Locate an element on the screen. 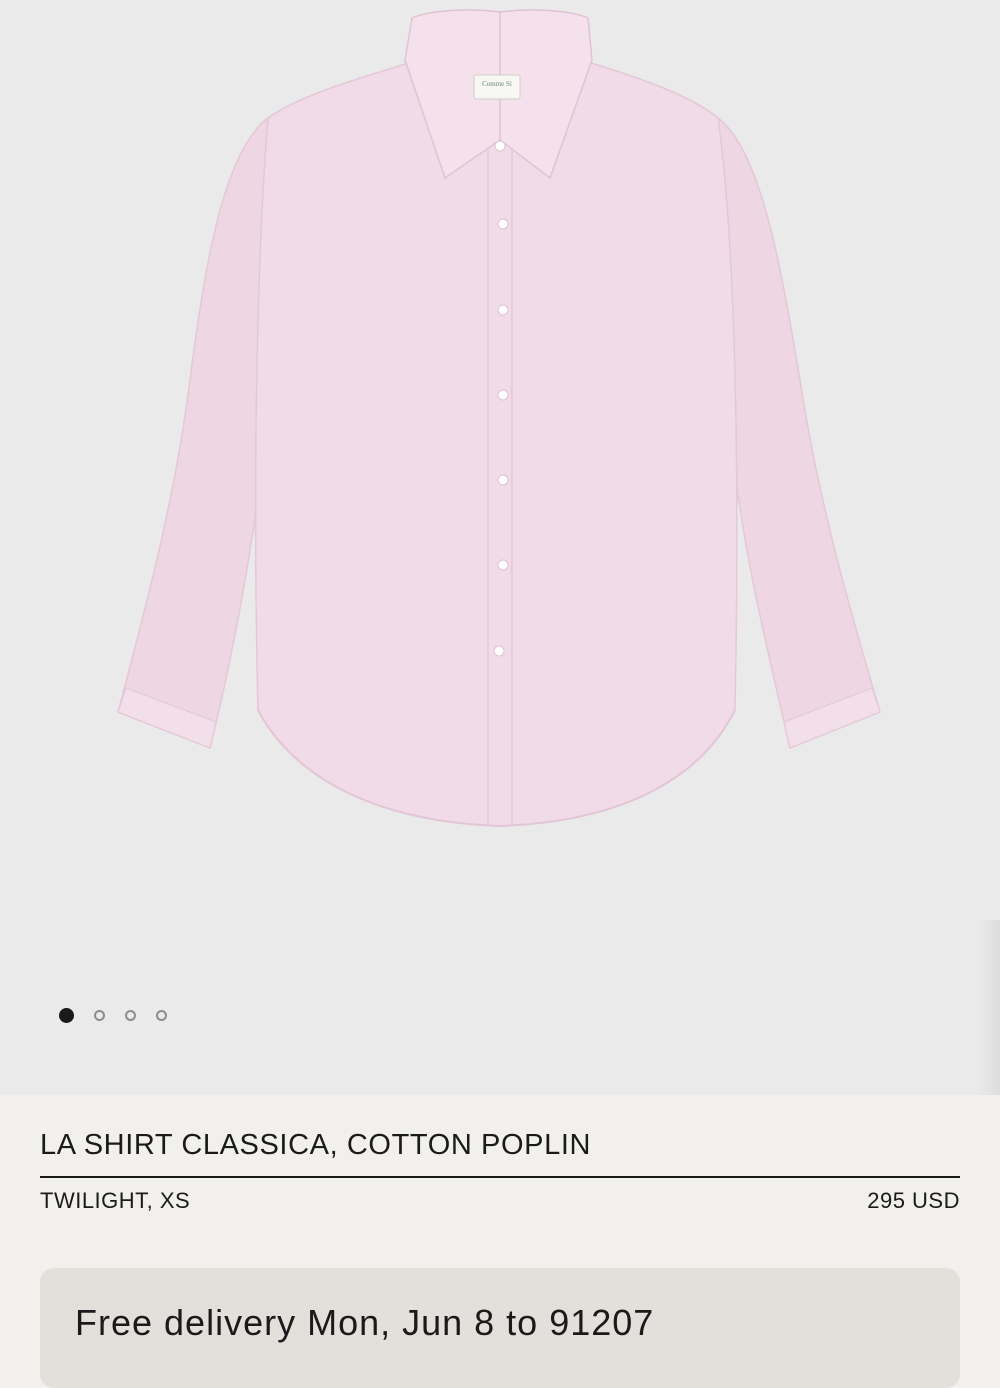  title-divider is located at coordinates (500, 1177).